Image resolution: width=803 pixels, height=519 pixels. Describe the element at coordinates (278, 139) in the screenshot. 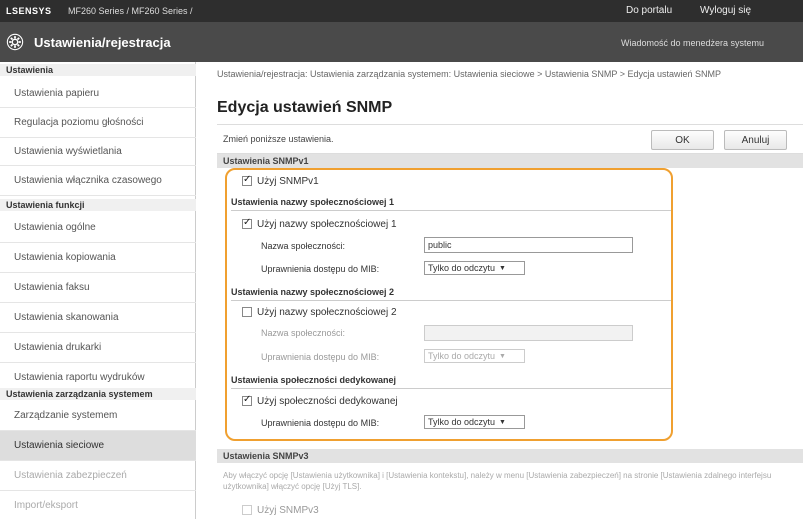

I see `instruction-text: Zmień poniższe ustawienia.` at that location.